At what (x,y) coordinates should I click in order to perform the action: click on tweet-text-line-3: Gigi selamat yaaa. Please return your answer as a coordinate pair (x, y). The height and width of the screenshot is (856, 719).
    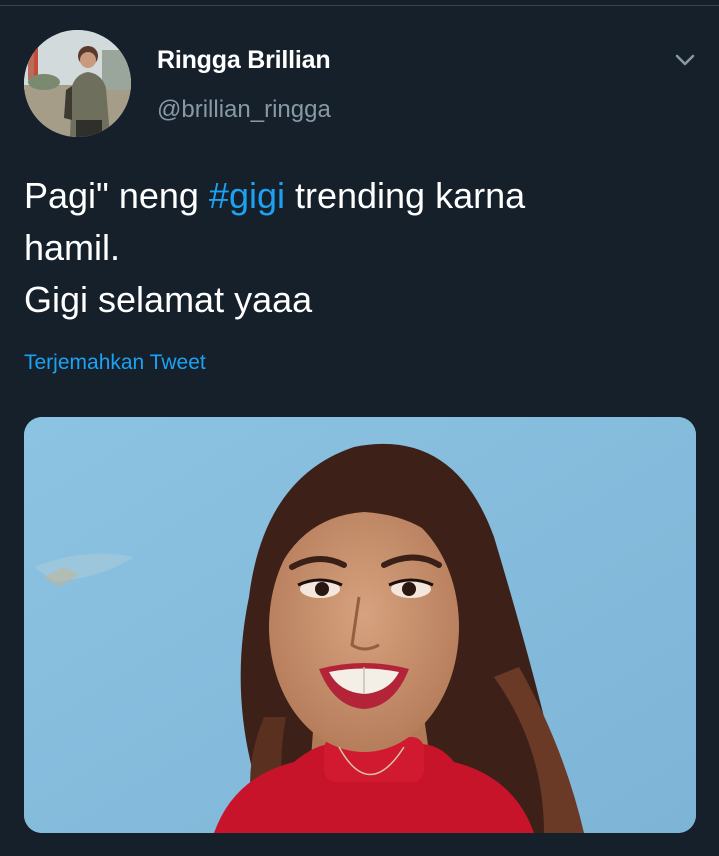
    Looking at the image, I should click on (168, 299).